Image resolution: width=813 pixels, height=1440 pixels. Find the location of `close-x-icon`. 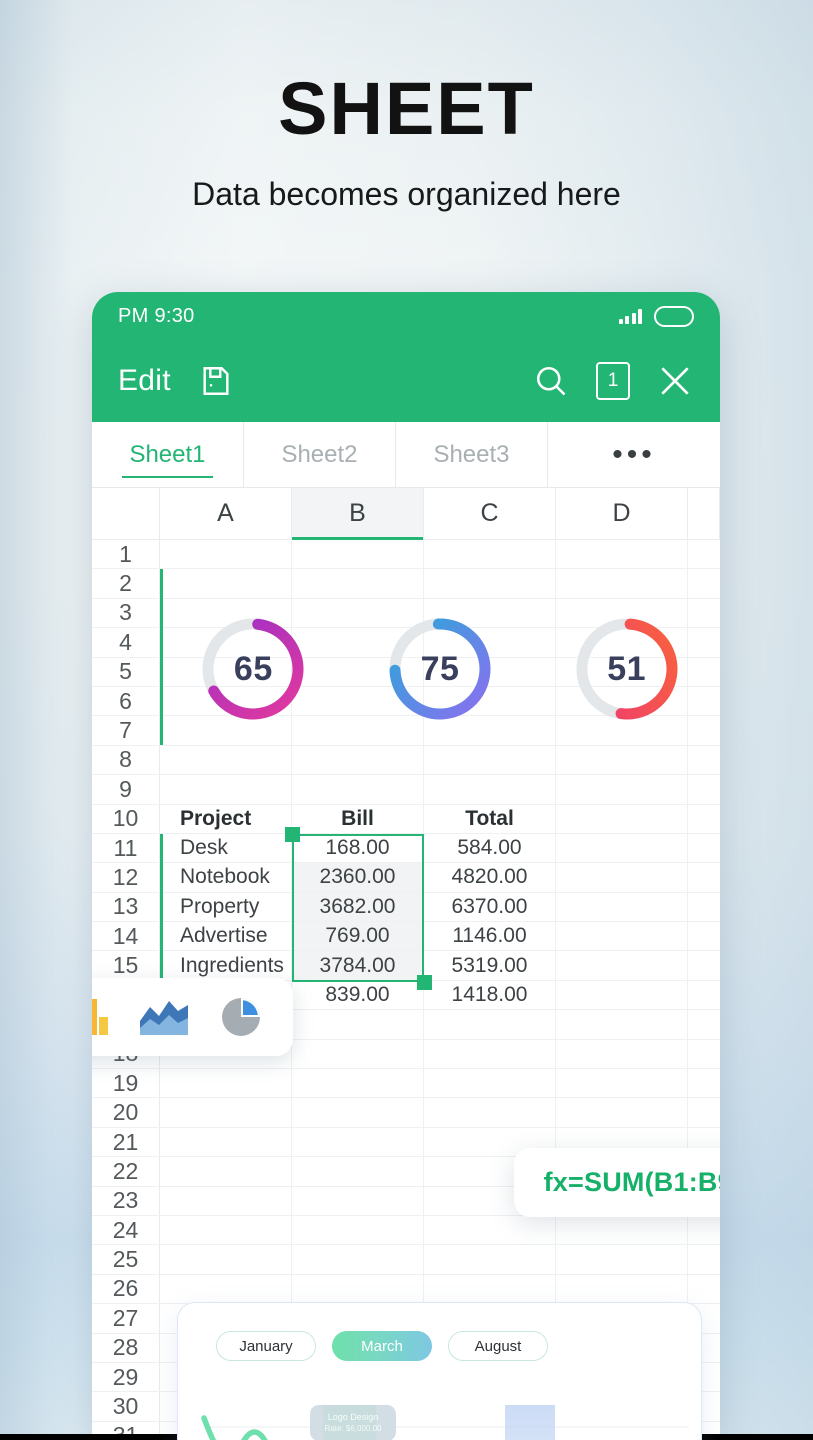

close-x-icon is located at coordinates (675, 381).